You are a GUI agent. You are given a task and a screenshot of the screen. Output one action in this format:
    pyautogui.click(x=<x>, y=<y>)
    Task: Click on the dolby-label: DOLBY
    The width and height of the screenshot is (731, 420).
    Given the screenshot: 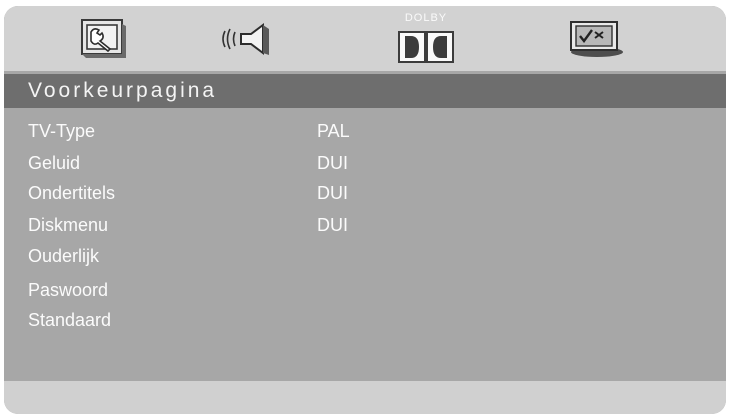 What is the action you would take?
    pyautogui.click(x=426, y=18)
    